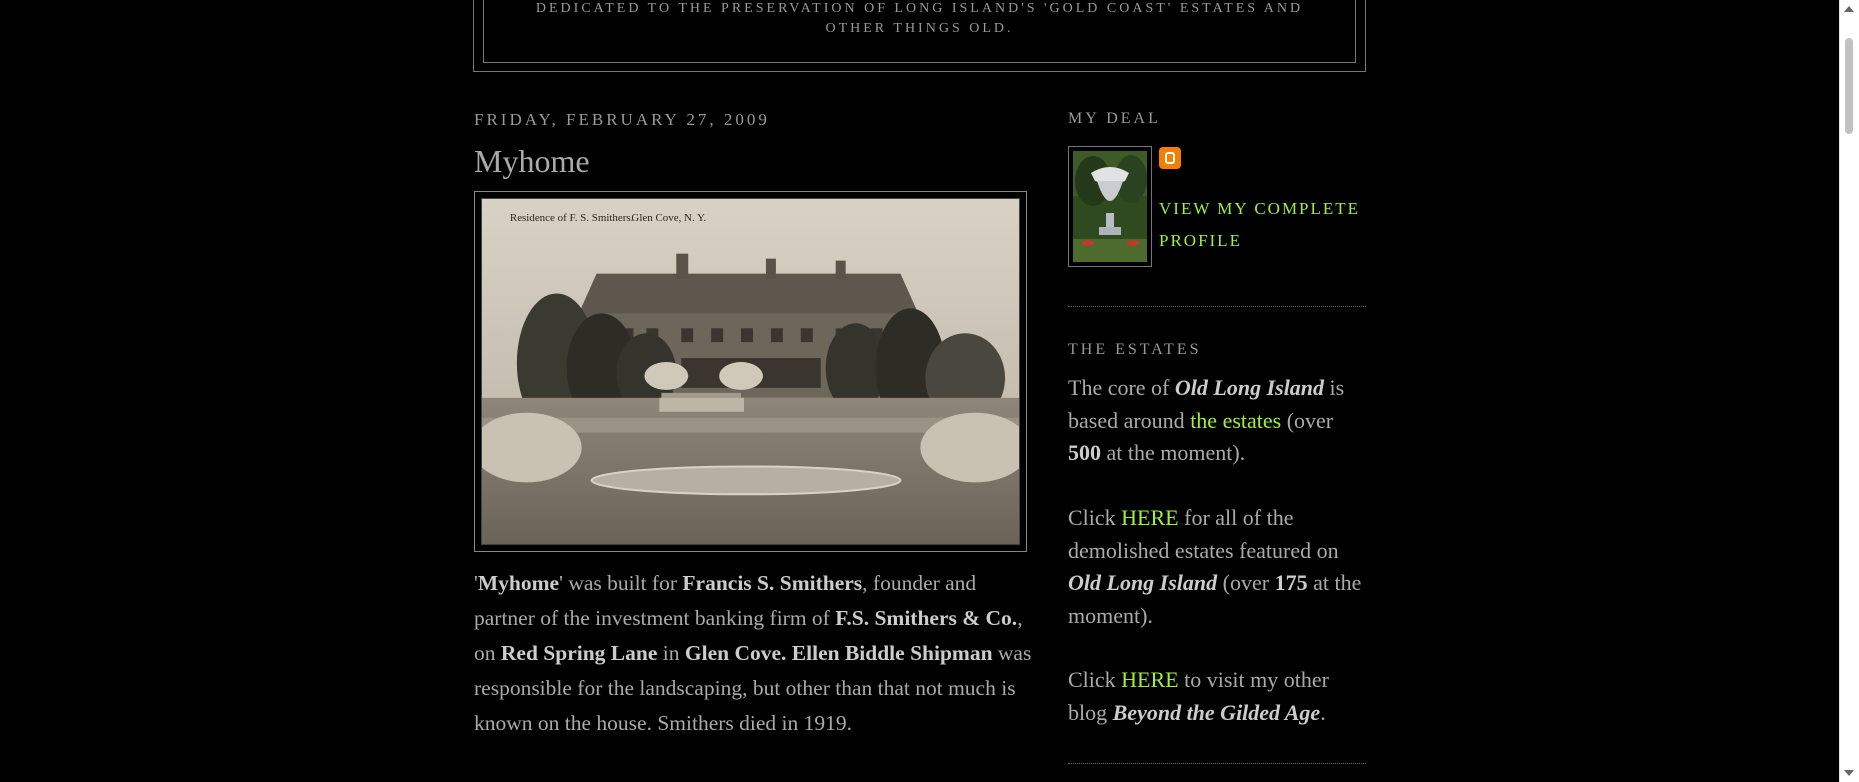 This screenshot has width=1859, height=782. I want to click on body-bold-estate-name: Myhome, so click(518, 583).